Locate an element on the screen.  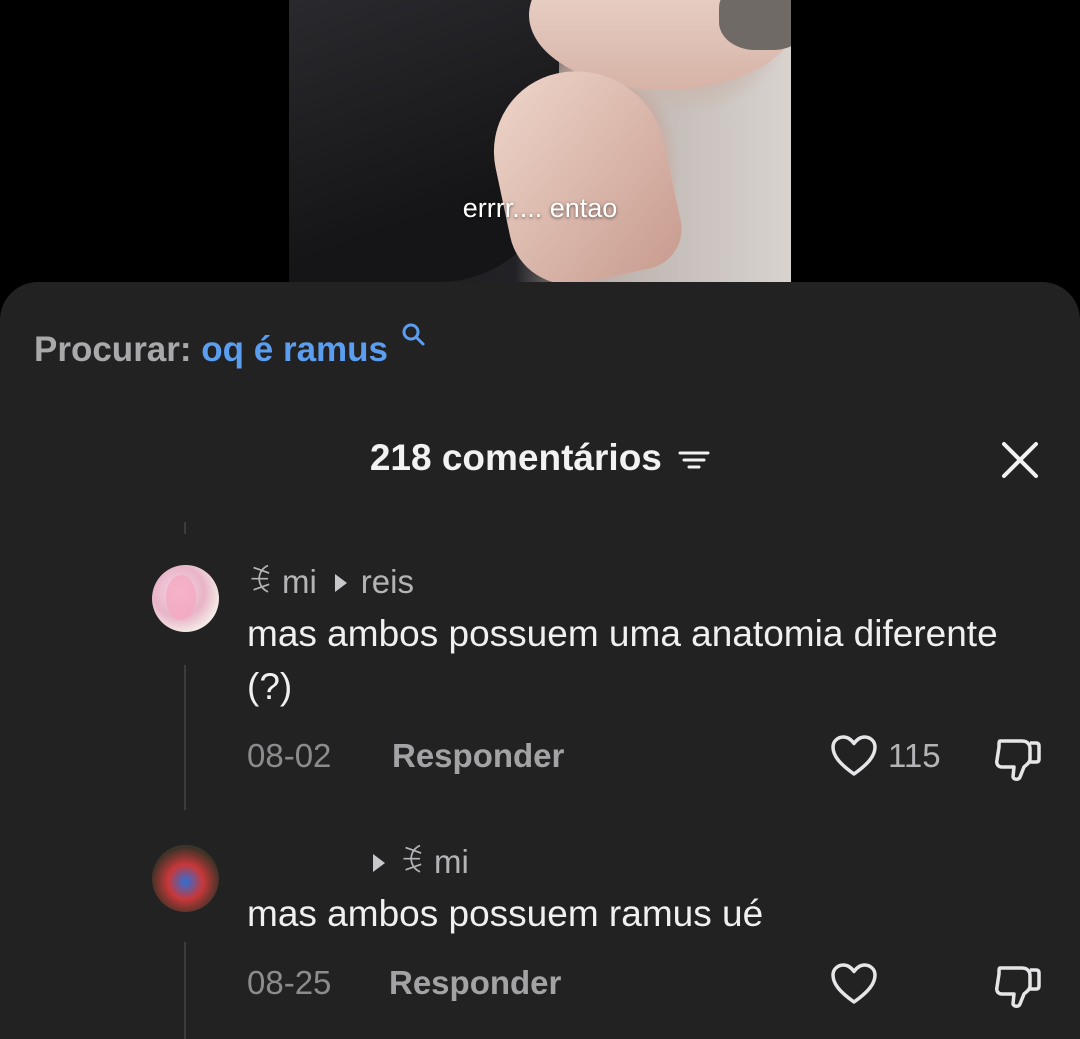
search-icon is located at coordinates (413, 334).